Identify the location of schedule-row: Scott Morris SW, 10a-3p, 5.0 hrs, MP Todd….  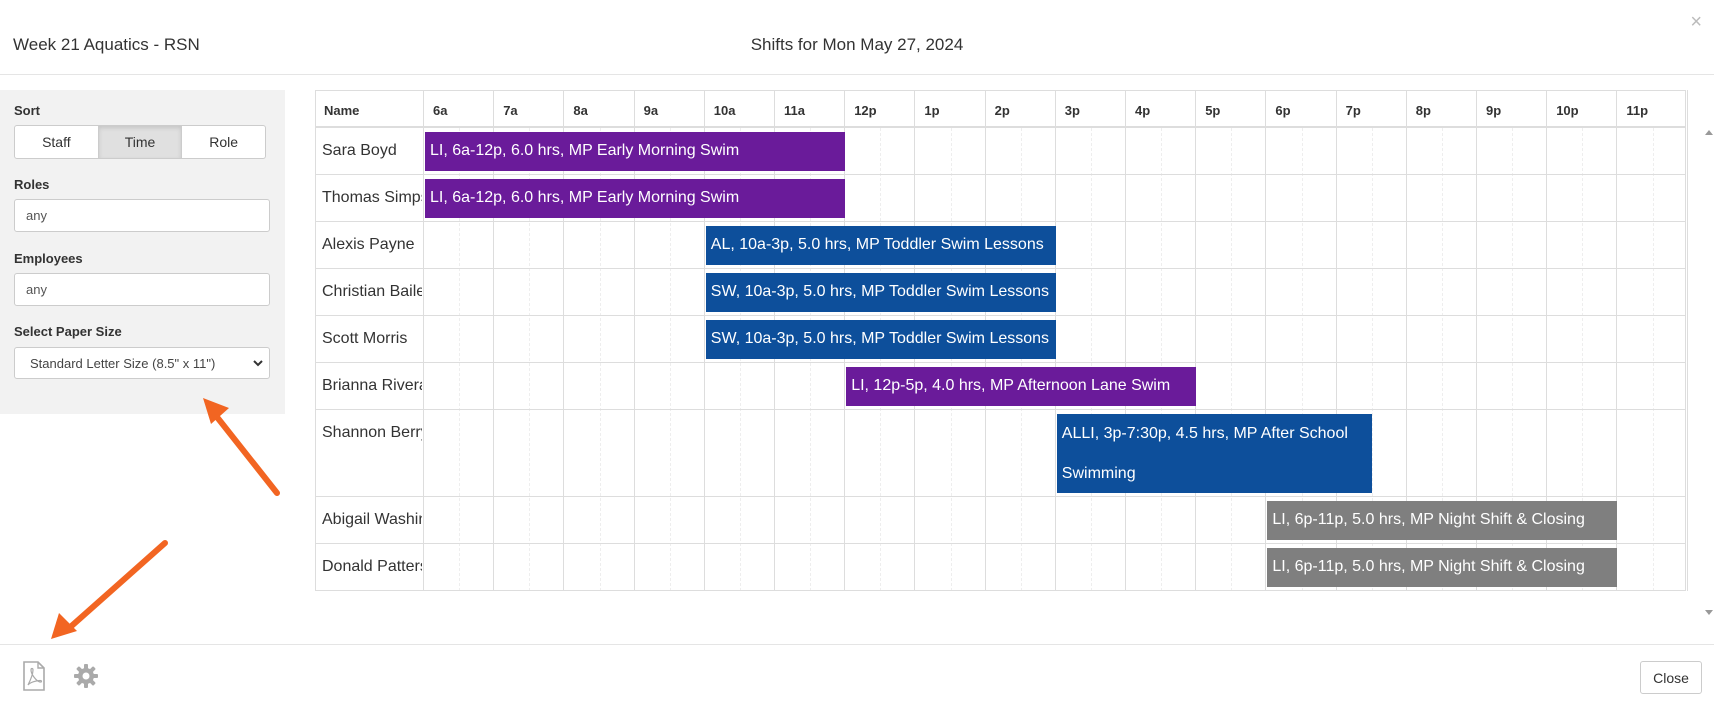
(1000, 339).